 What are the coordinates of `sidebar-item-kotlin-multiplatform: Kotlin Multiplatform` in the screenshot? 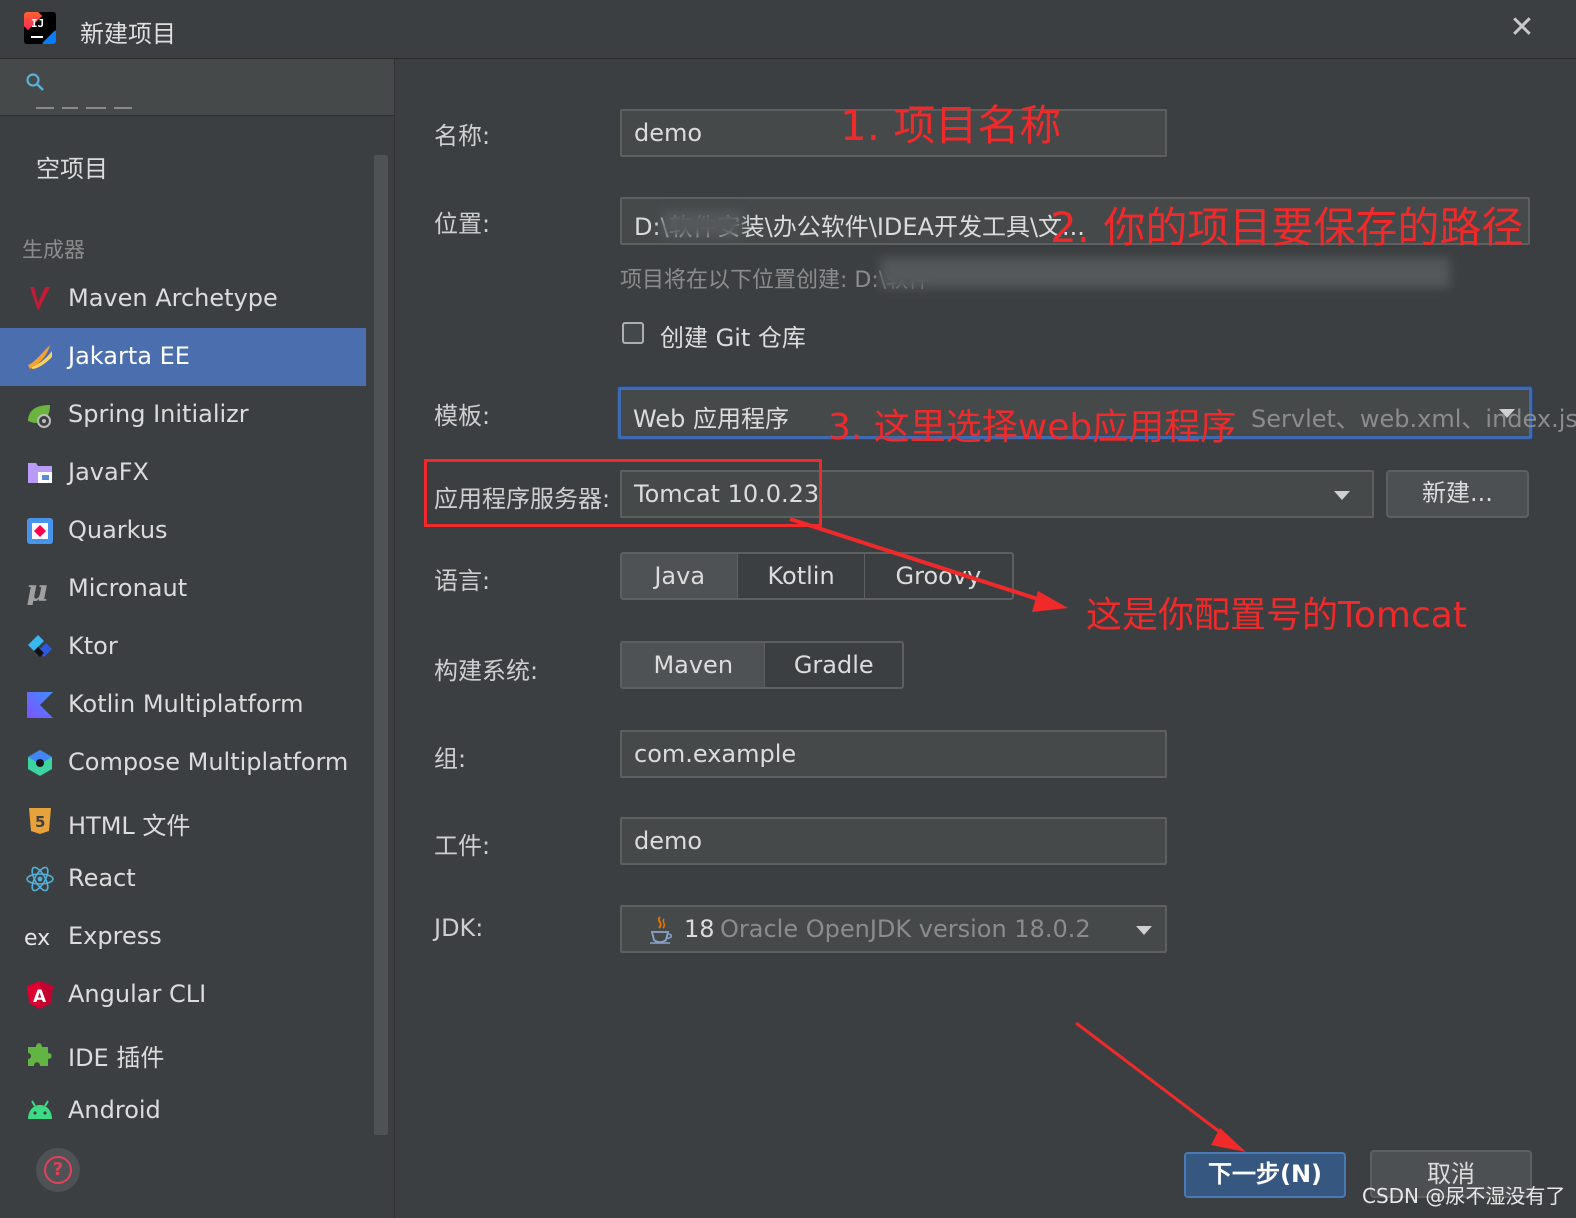 It's located at (183, 705).